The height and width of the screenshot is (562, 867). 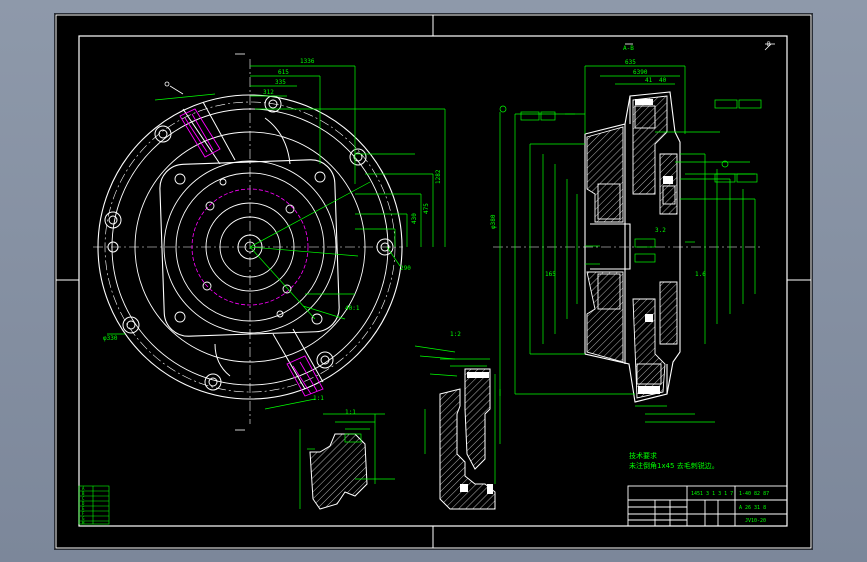 I want to click on dim-scale: 40:1, so click(x=352, y=308).